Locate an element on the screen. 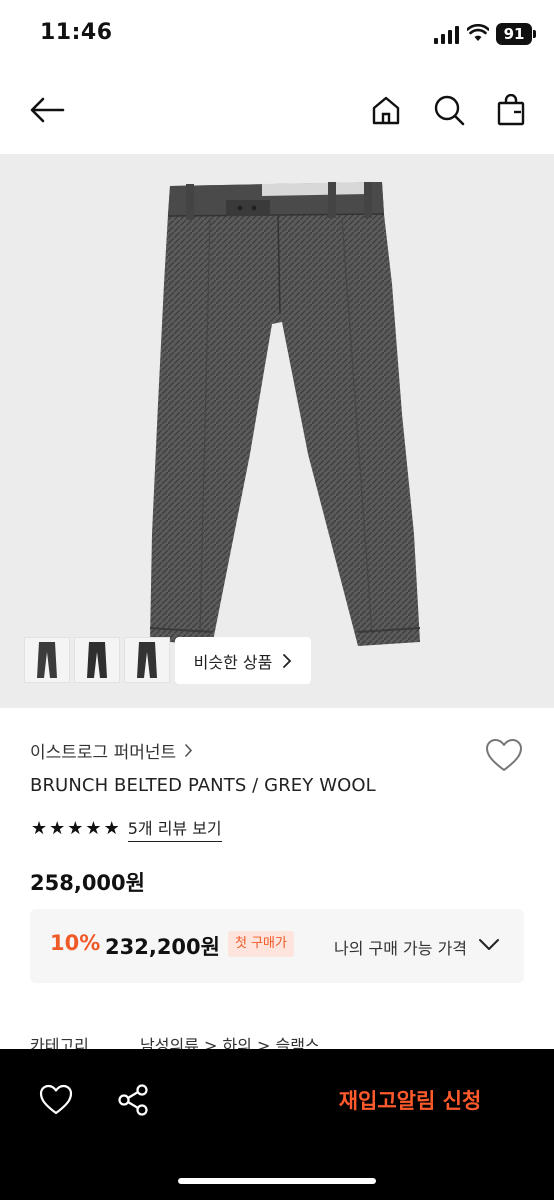  search-button is located at coordinates (449, 110).